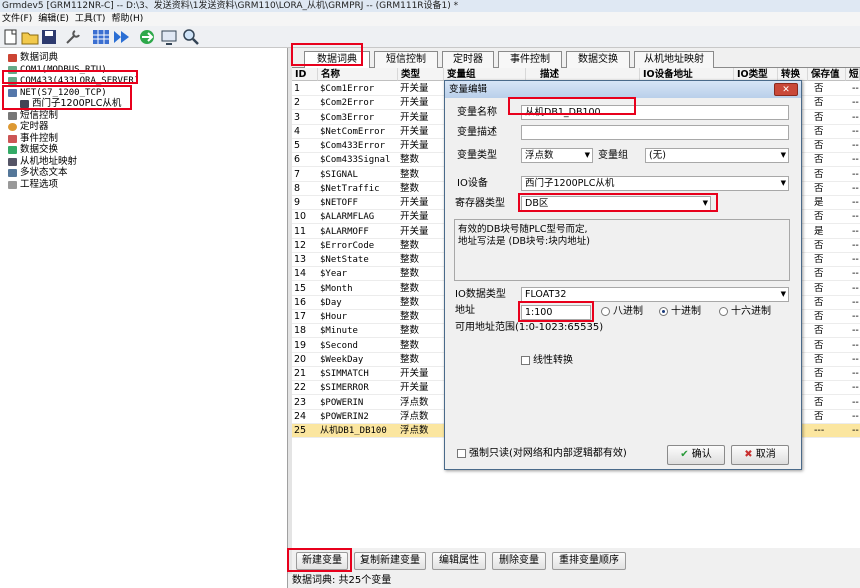 Image resolution: width=860 pixels, height=588 pixels. What do you see at coordinates (745, 312) in the screenshot?
I see `radio-hex: 十六进制` at bounding box center [745, 312].